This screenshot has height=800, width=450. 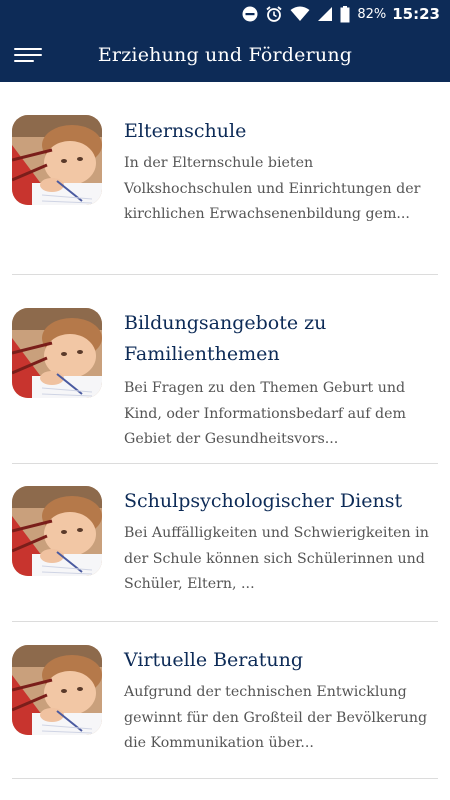 I want to click on battery-percentage: 82%, so click(x=372, y=14).